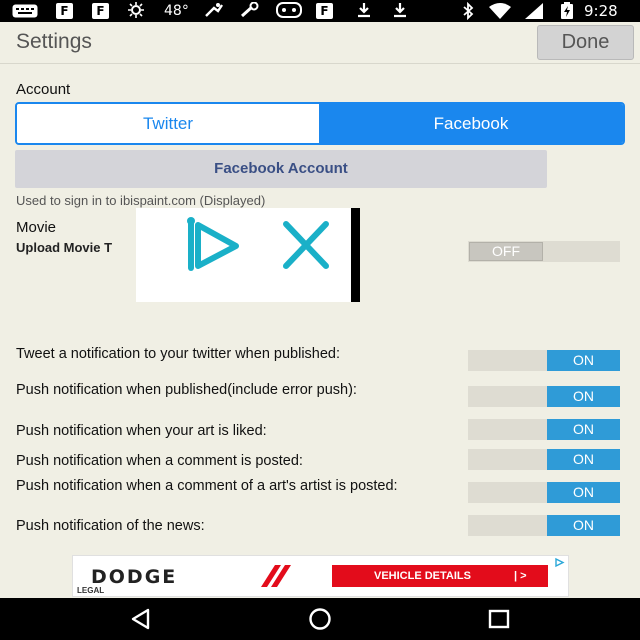 The height and width of the screenshot is (640, 640). I want to click on upload-movie-toggle: OFF, so click(544, 251).